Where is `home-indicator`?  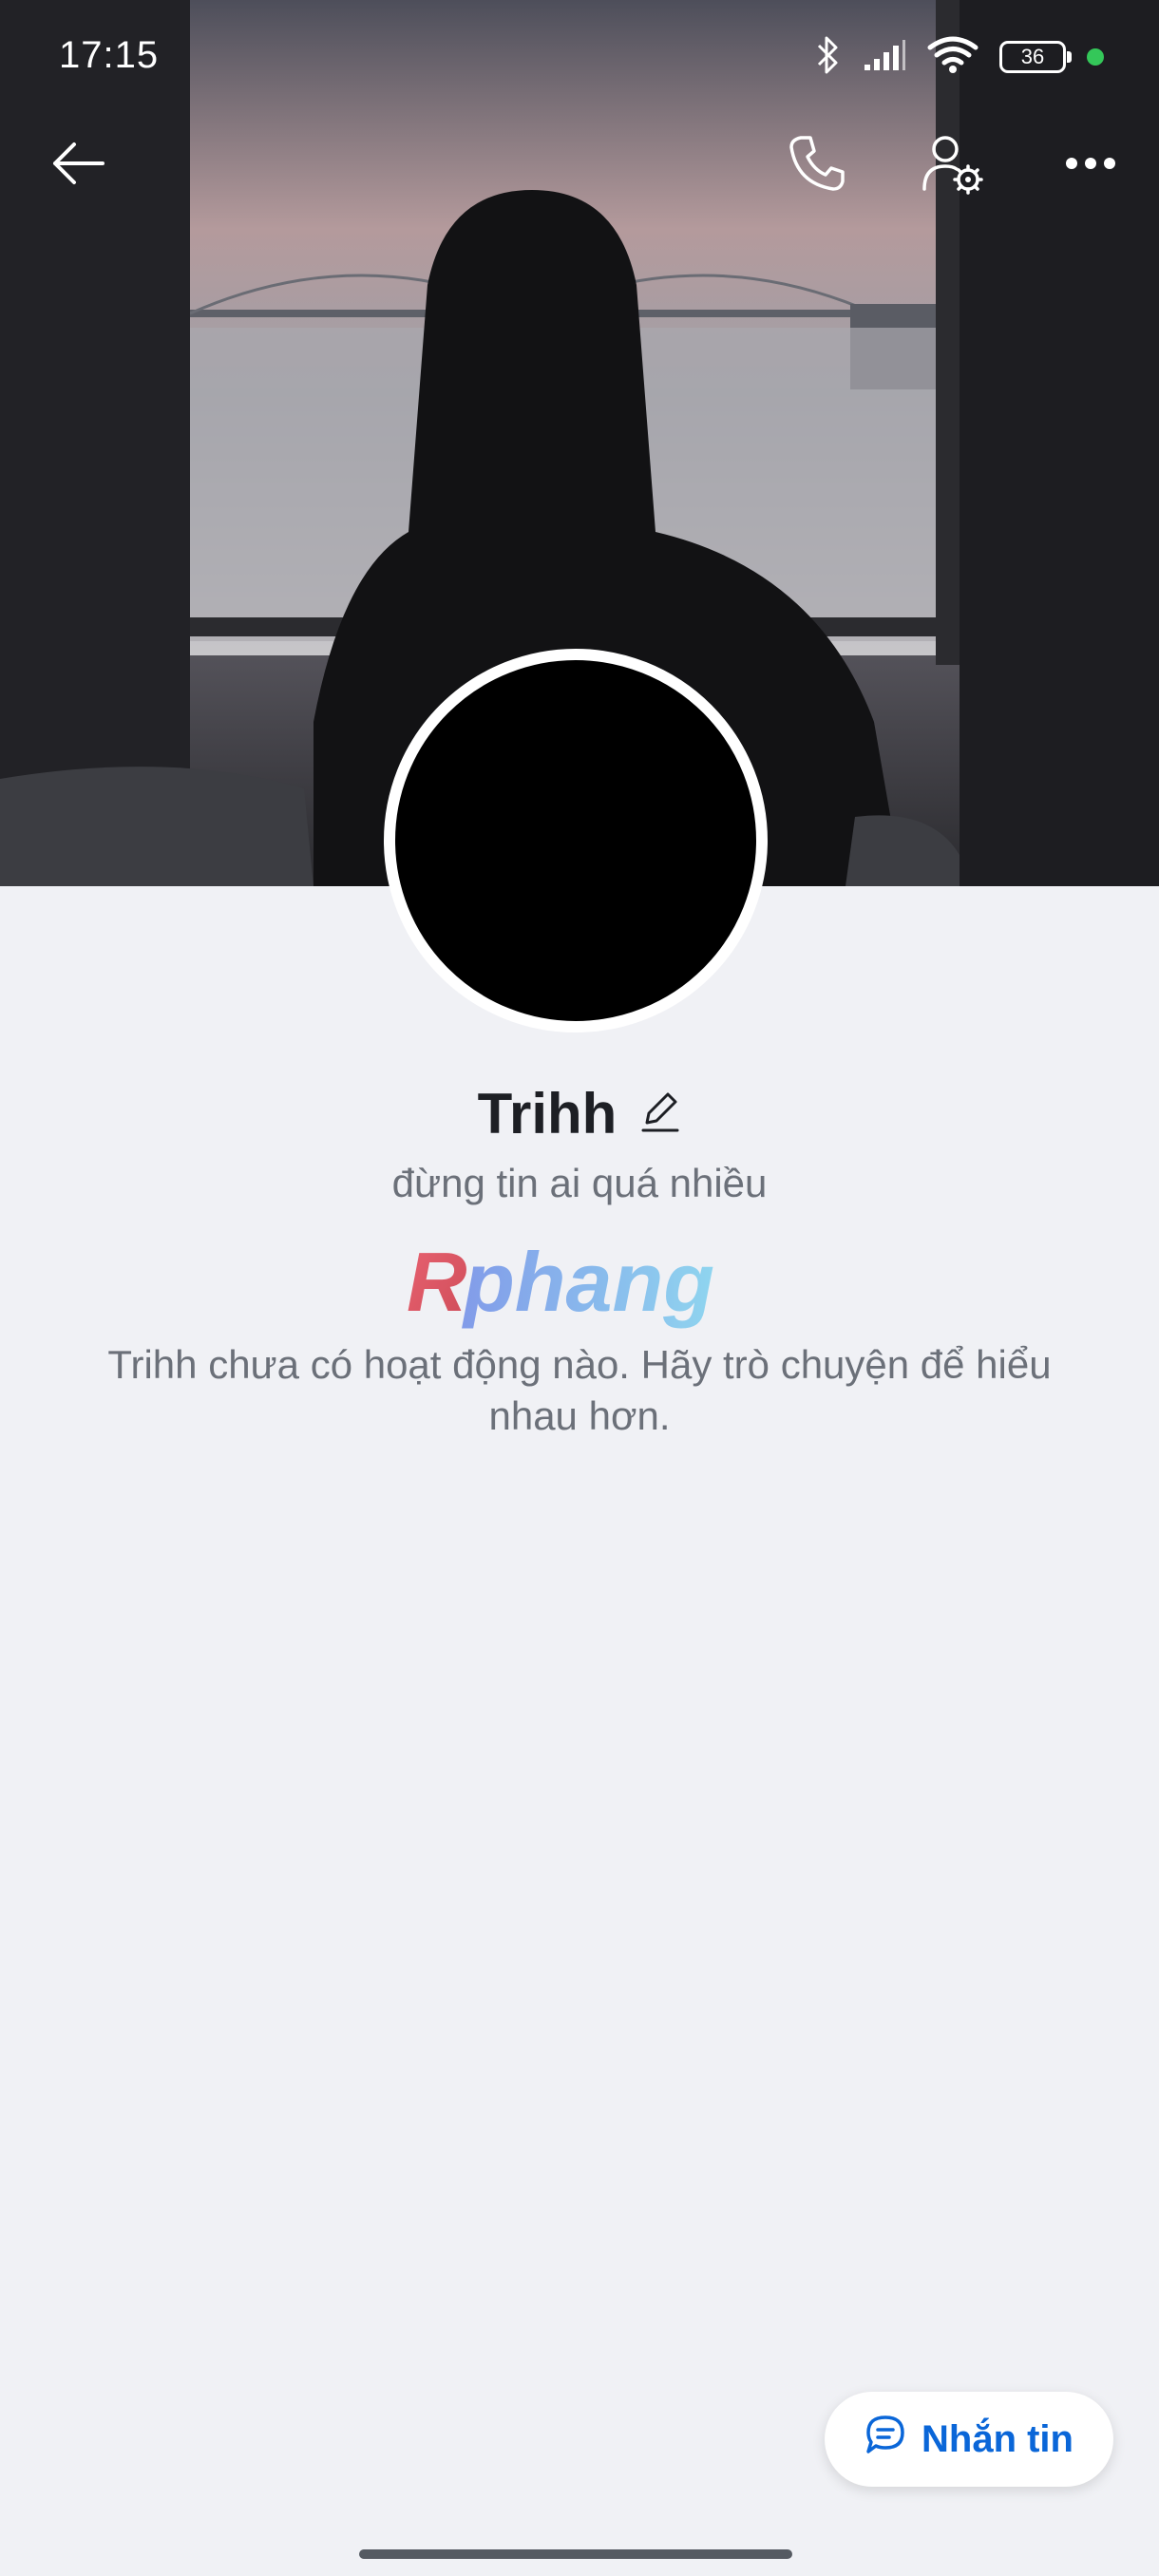 home-indicator is located at coordinates (575, 2554).